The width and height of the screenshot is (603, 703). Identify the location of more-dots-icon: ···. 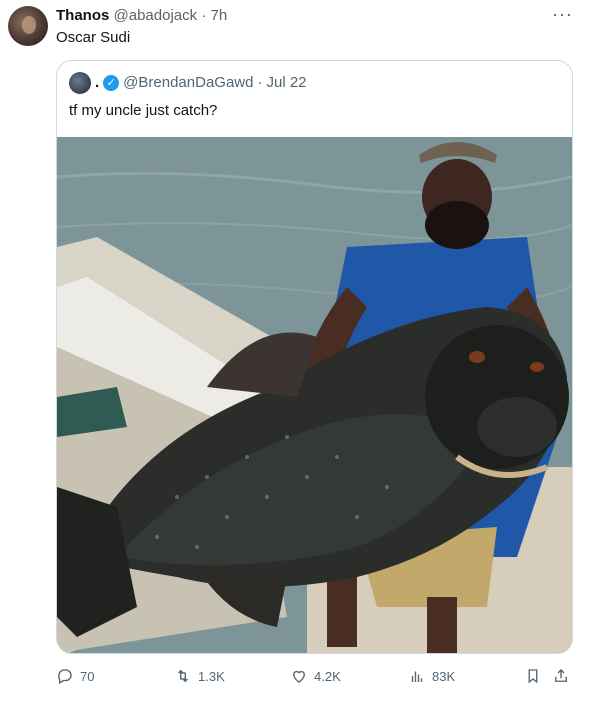
(562, 14).